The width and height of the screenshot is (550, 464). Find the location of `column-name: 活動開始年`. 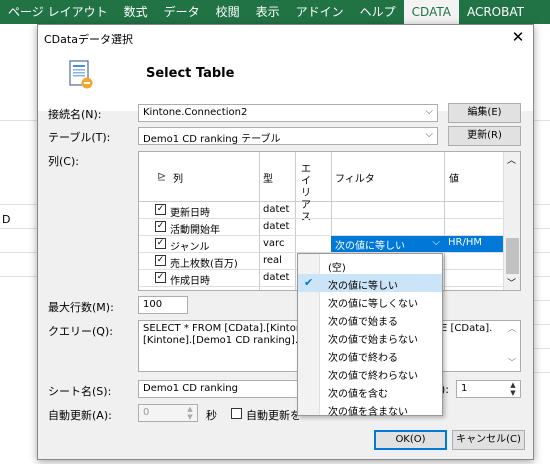

column-name: 活動開始年 is located at coordinates (195, 230).